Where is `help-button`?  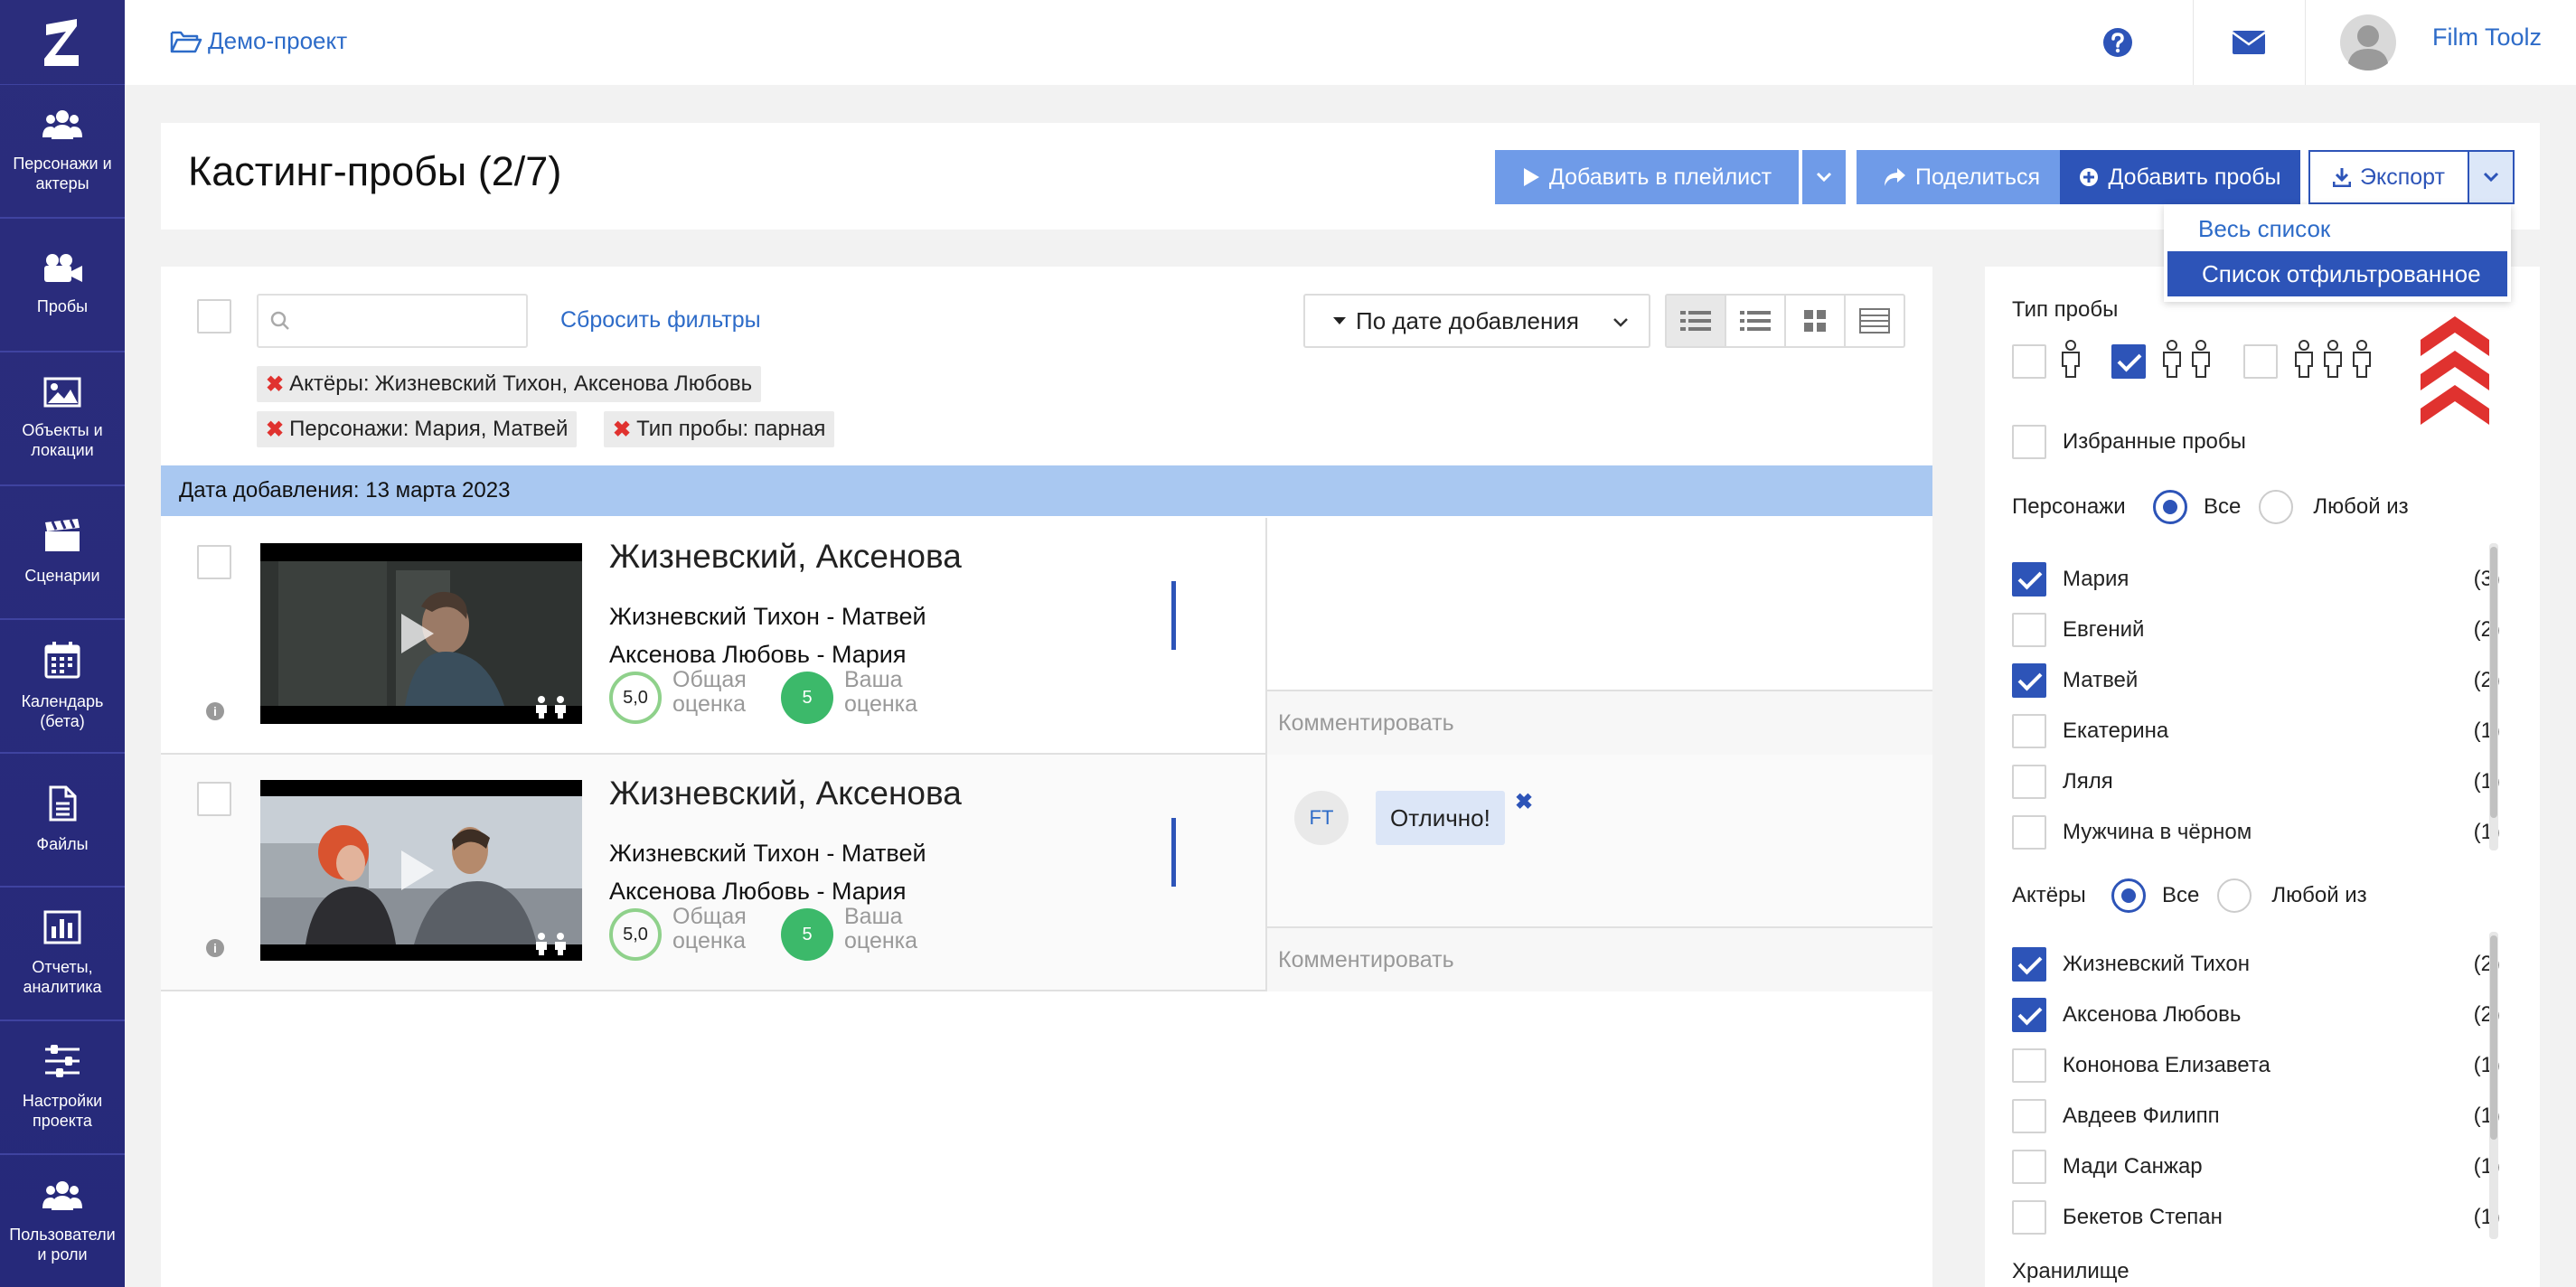
help-button is located at coordinates (2117, 42).